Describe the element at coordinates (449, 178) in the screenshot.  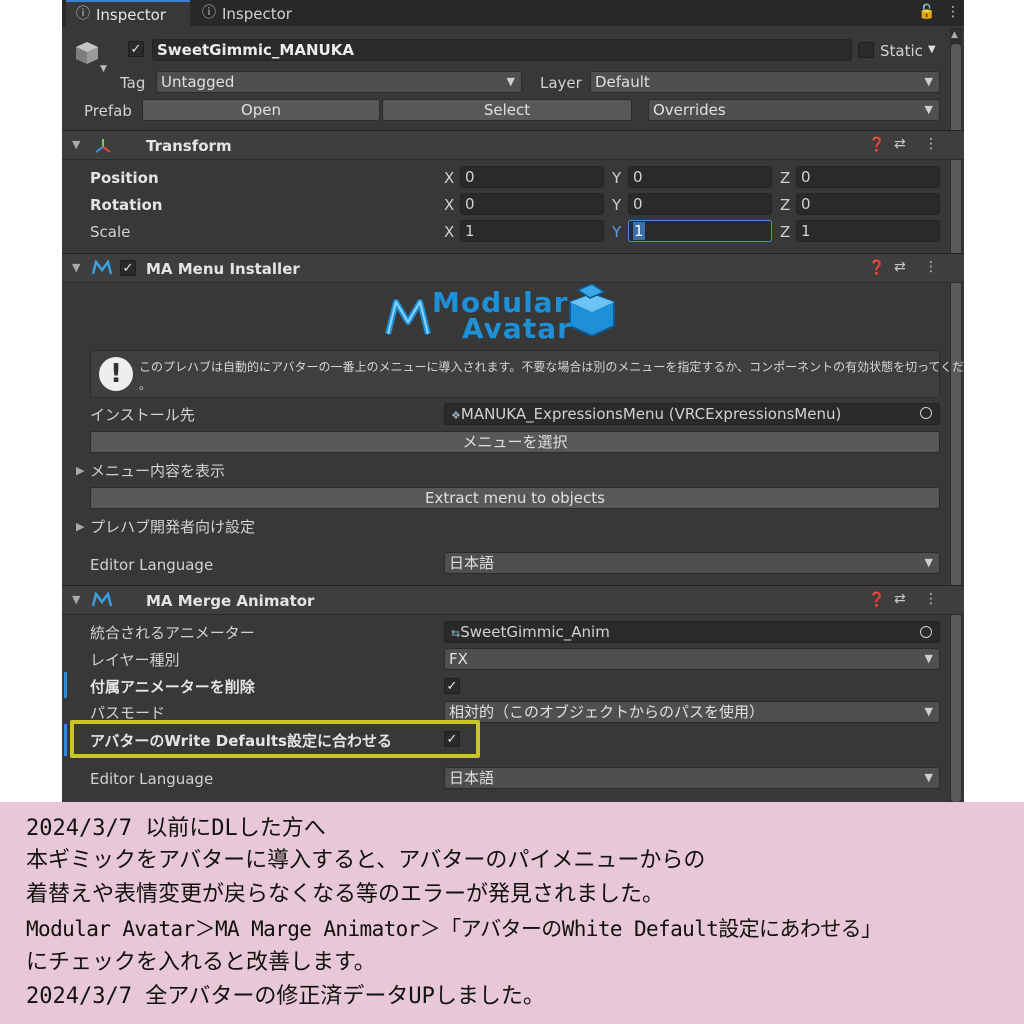
I see `position-x-label: X` at that location.